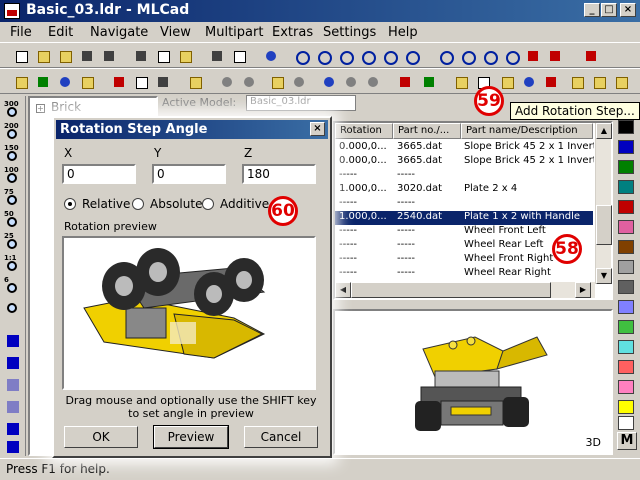 Image resolution: width=640 pixels, height=480 pixels. I want to click on save-icon, so click(87, 56).